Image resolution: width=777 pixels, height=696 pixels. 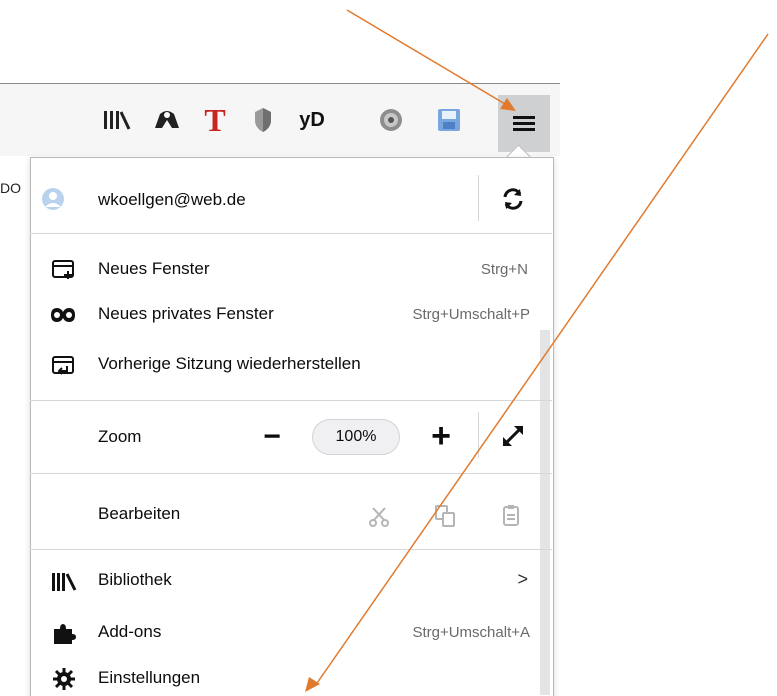 I want to click on annotation-arrow, so click(x=431, y=60).